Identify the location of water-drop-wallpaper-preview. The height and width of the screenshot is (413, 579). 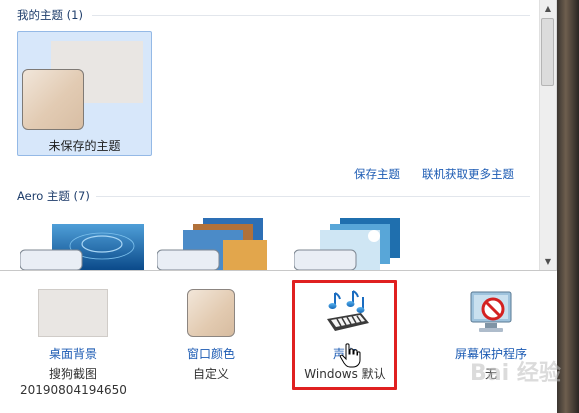
(82, 247).